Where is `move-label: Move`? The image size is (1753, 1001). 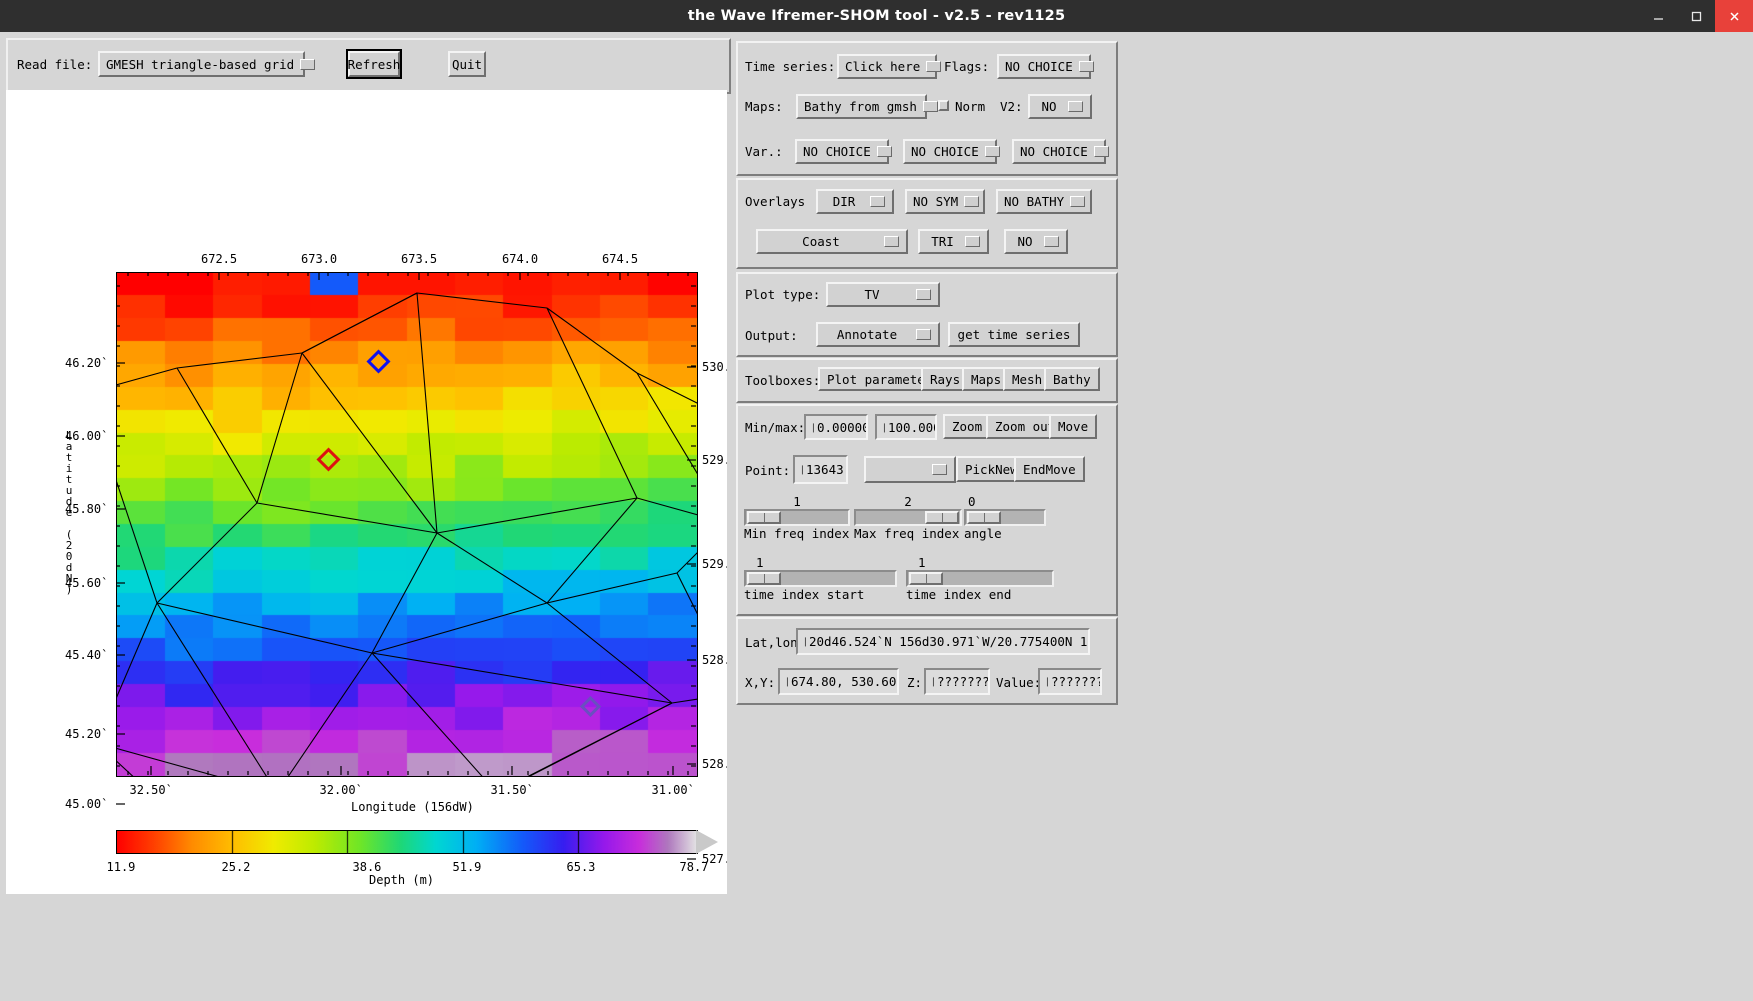 move-label: Move is located at coordinates (1073, 426).